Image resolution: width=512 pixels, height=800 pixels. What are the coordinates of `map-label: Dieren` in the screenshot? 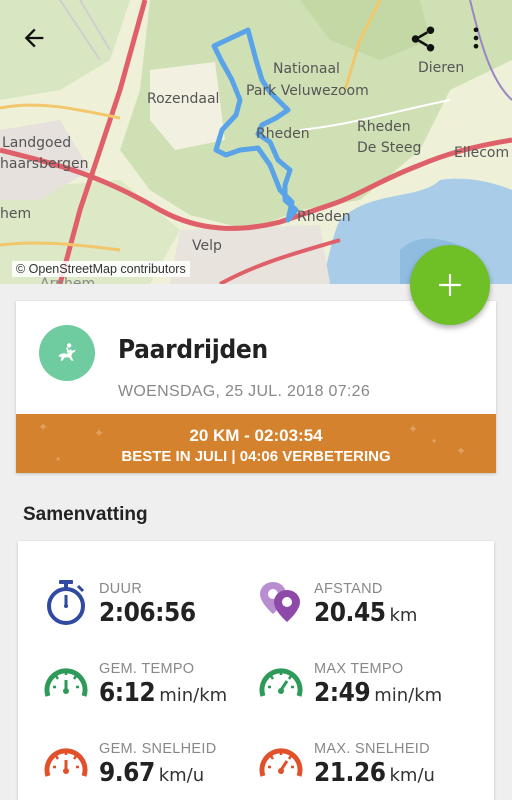 It's located at (441, 68).